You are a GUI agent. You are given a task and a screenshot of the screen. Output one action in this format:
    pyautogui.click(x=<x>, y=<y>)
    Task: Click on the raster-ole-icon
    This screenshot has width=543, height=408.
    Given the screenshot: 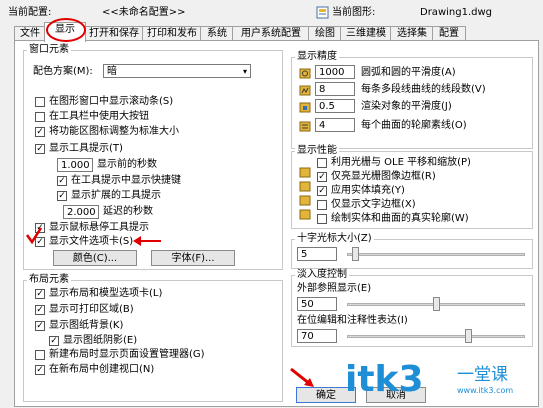 What is the action you would take?
    pyautogui.click(x=305, y=172)
    